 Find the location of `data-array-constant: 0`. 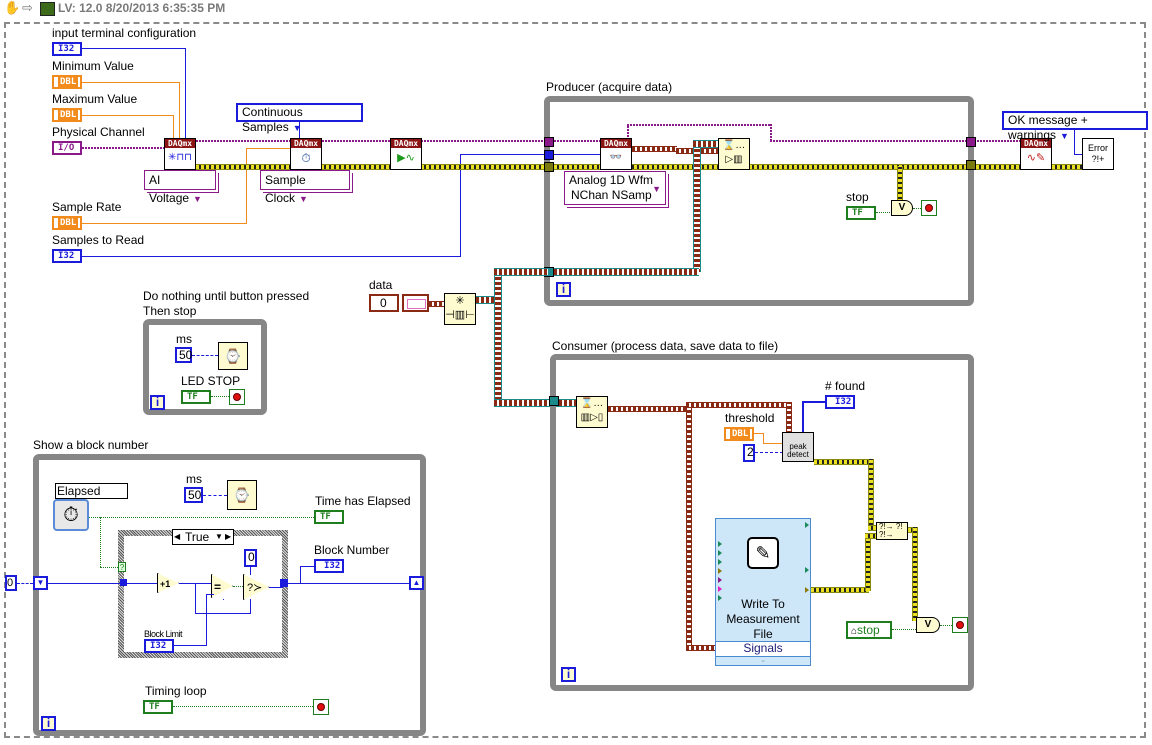

data-array-constant: 0 is located at coordinates (384, 303).